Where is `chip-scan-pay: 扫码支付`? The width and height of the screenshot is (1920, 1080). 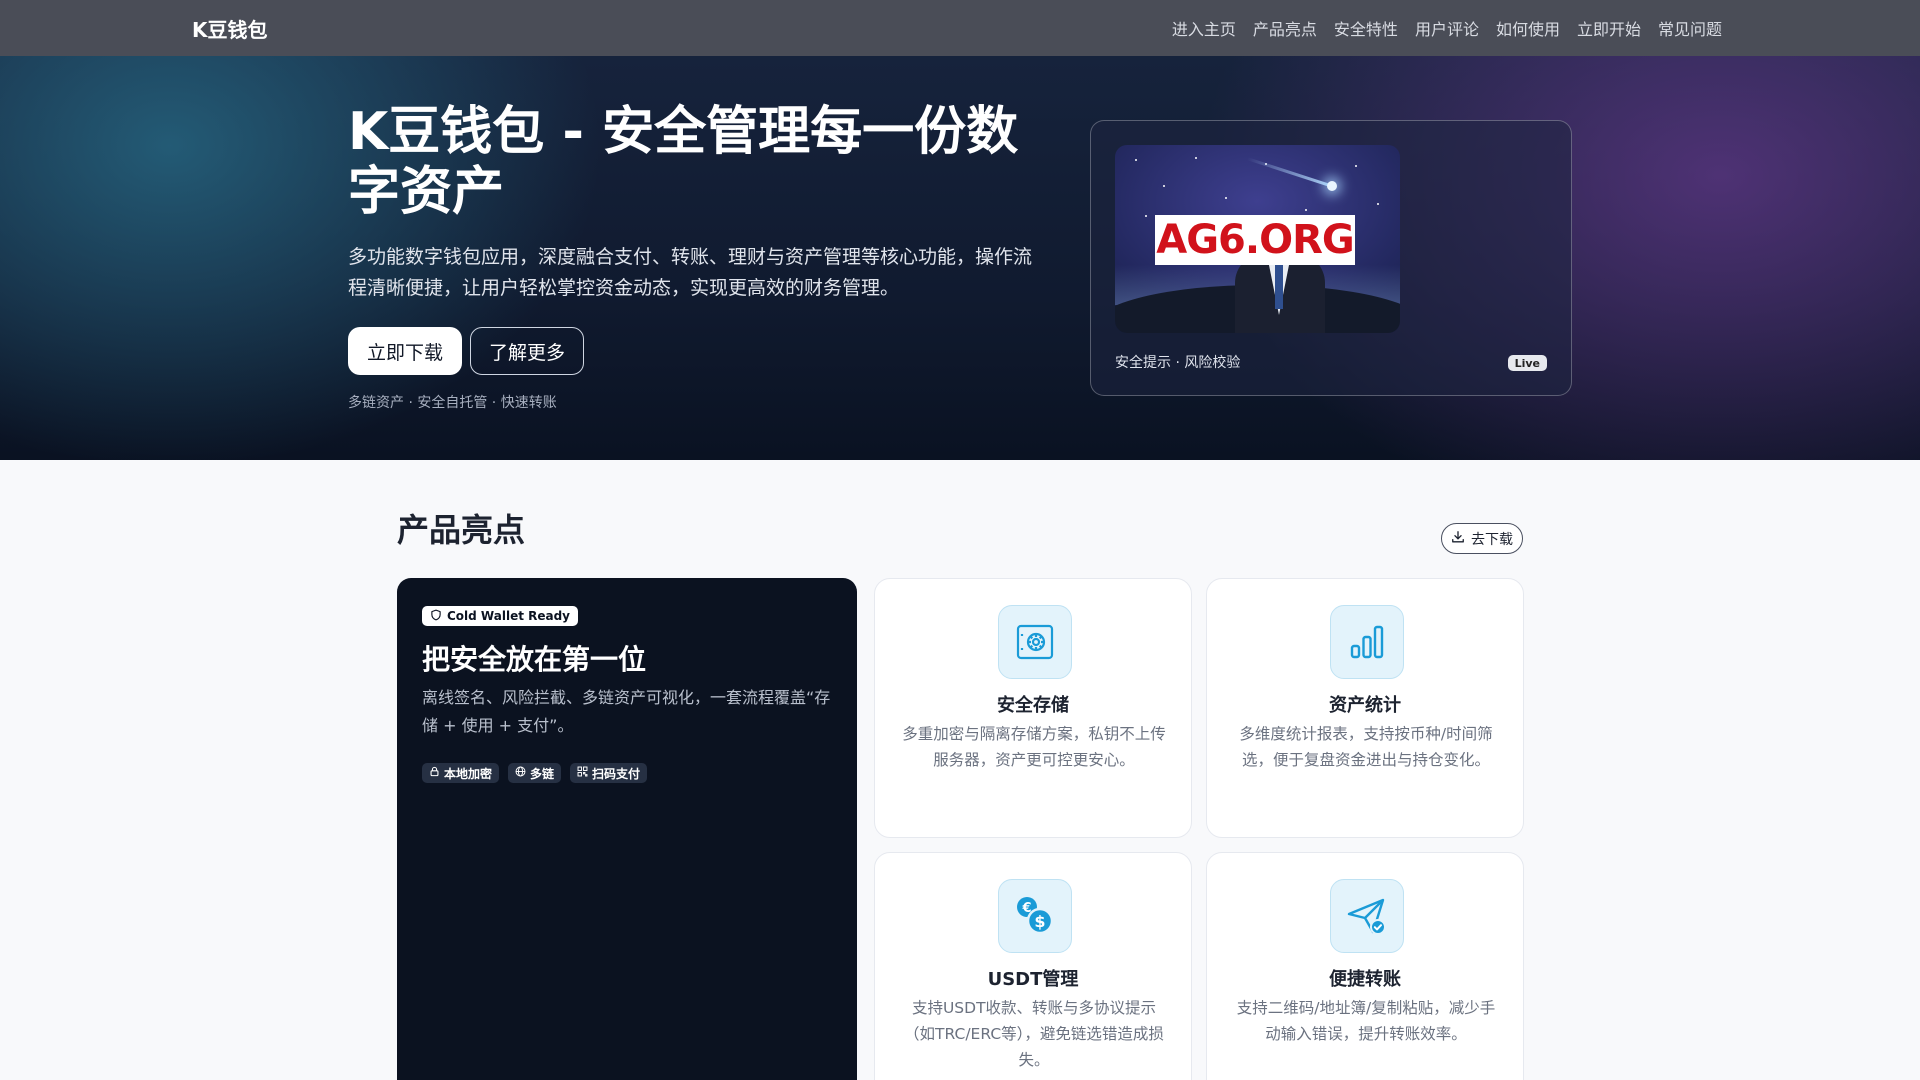 chip-scan-pay: 扫码支付 is located at coordinates (609, 773).